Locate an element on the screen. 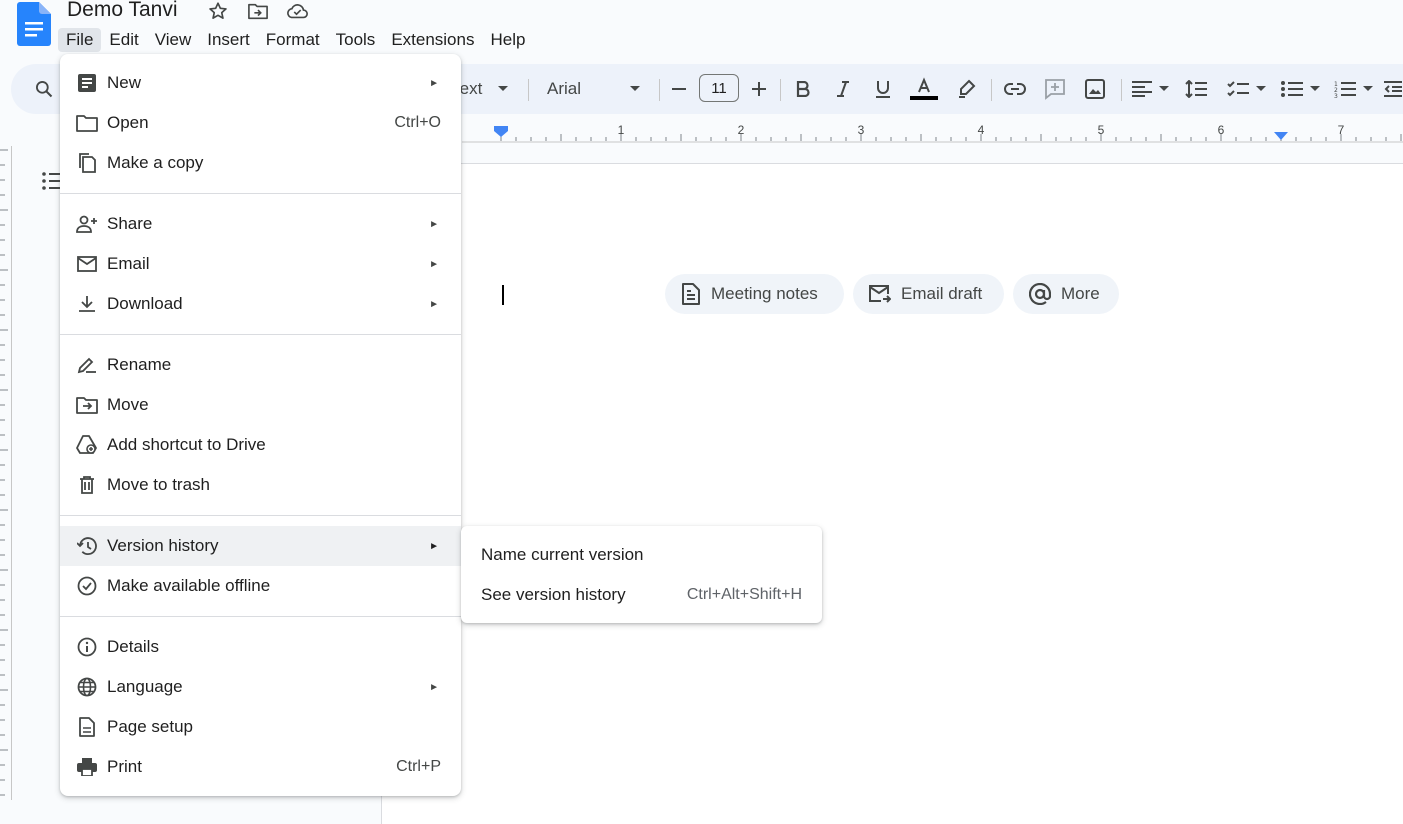 Image resolution: width=1403 pixels, height=824 pixels. person-add-icon is located at coordinates (87, 224).